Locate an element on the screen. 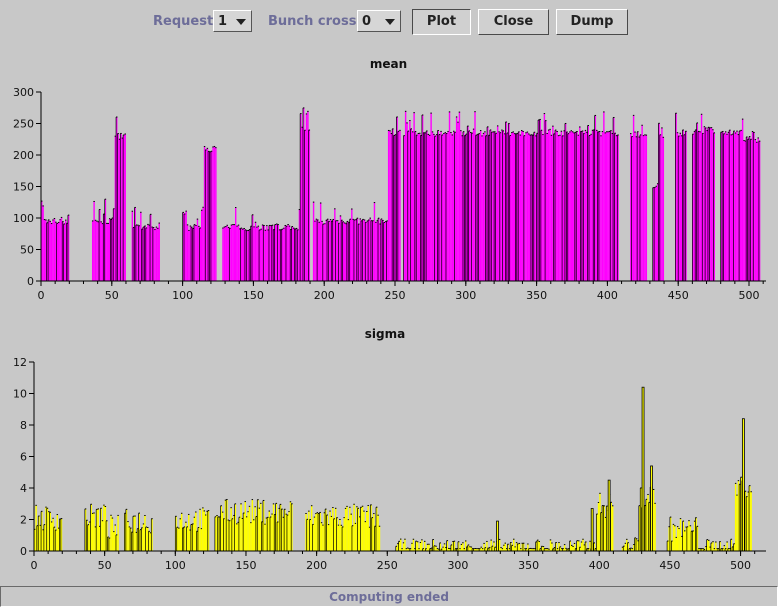  y-tick-label: 4 is located at coordinates (23, 488).